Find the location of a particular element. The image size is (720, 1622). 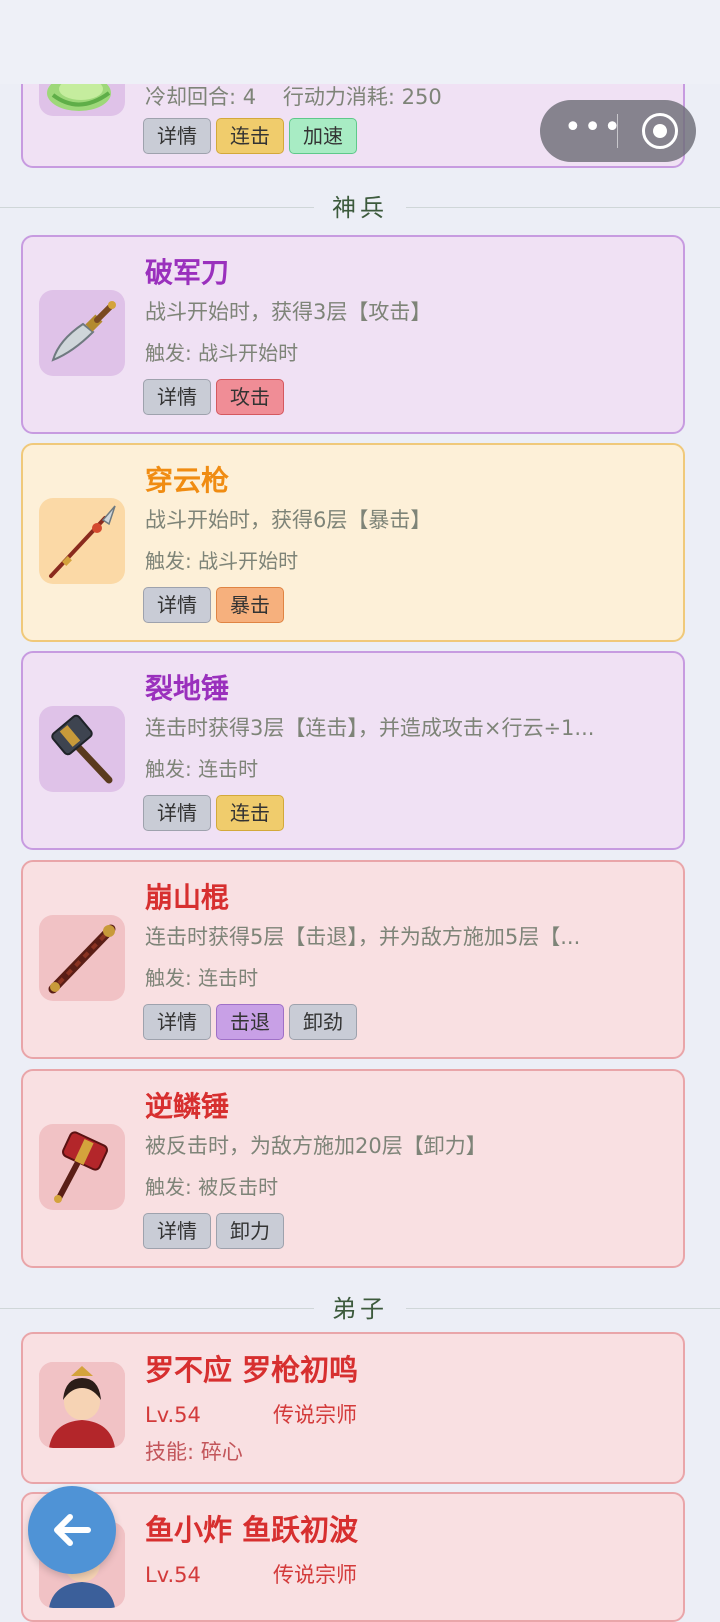

status-bar is located at coordinates (360, 42).